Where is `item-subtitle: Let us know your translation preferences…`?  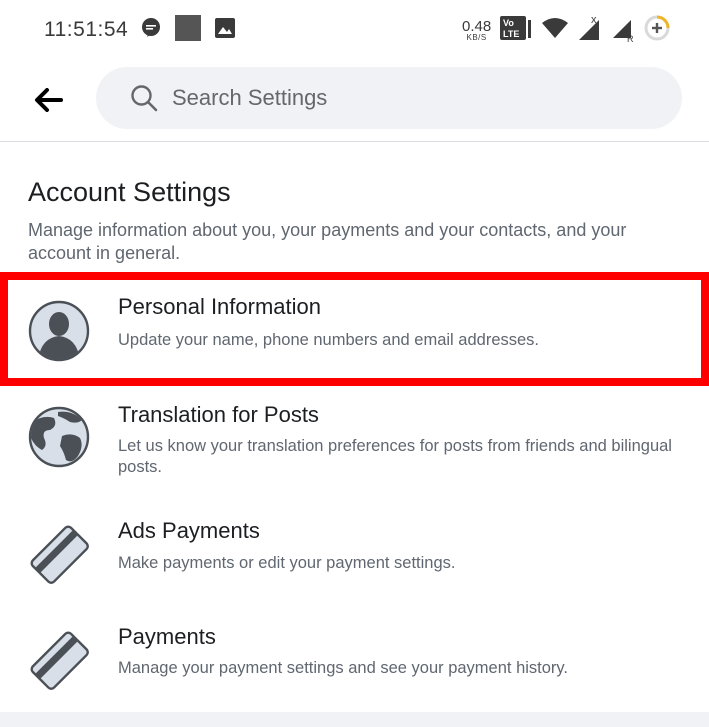 item-subtitle: Let us know your translation preferences… is located at coordinates (395, 456).